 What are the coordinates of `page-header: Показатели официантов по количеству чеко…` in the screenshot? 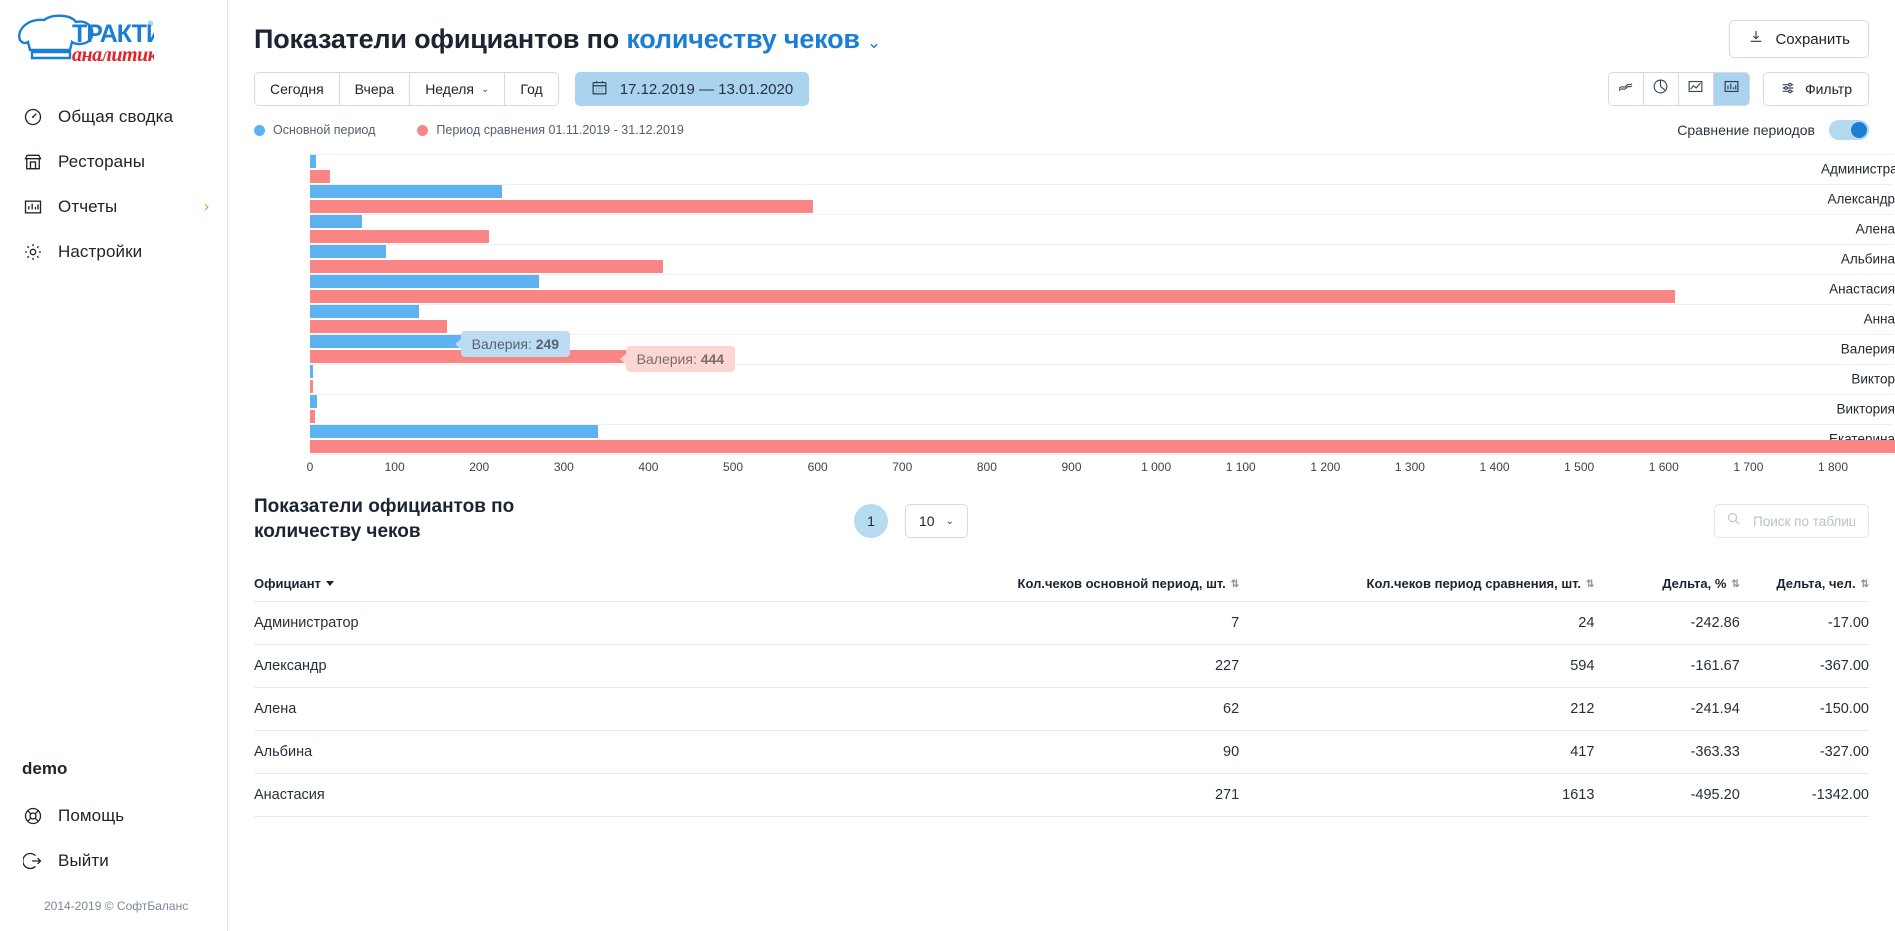 It's located at (1061, 29).